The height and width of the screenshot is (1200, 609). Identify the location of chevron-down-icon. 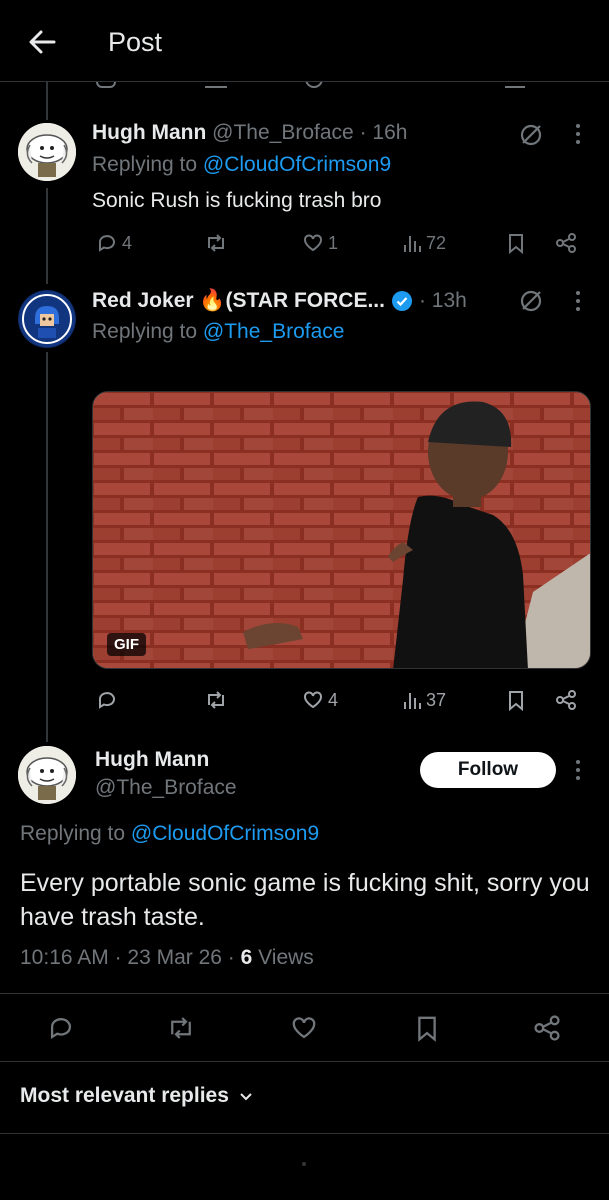
(246, 1097).